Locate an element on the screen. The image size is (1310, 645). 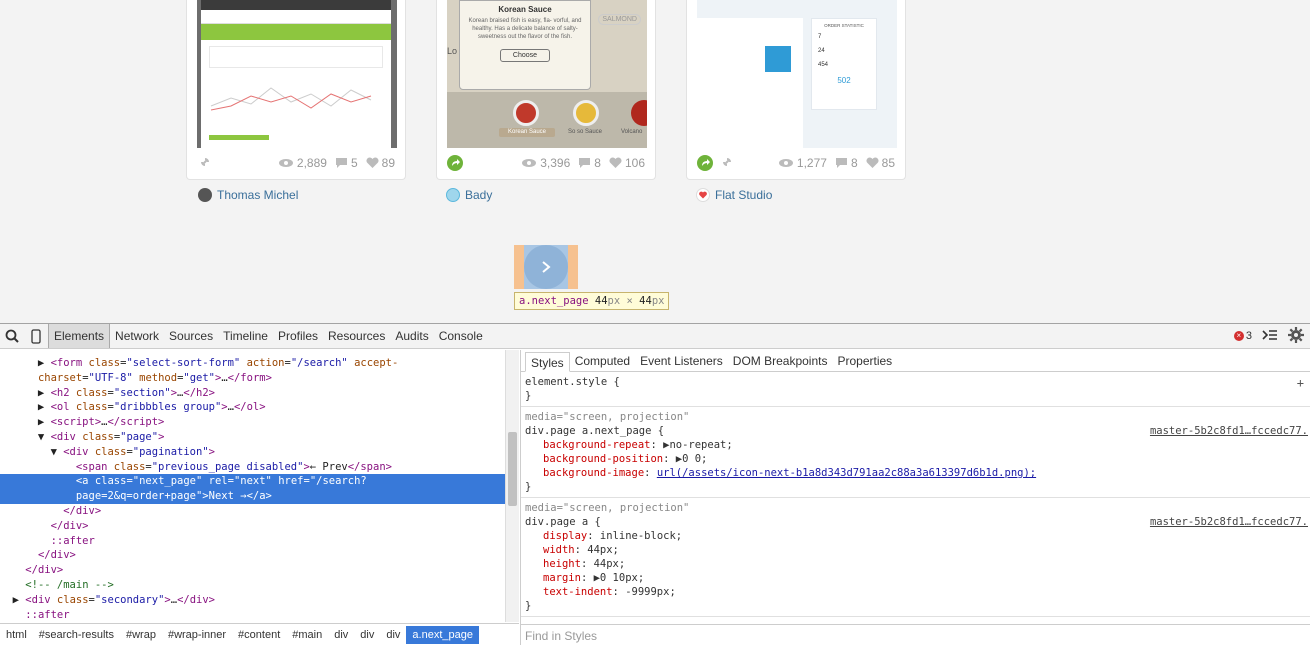
author-name: Thomas Michel is located at coordinates (257, 195).